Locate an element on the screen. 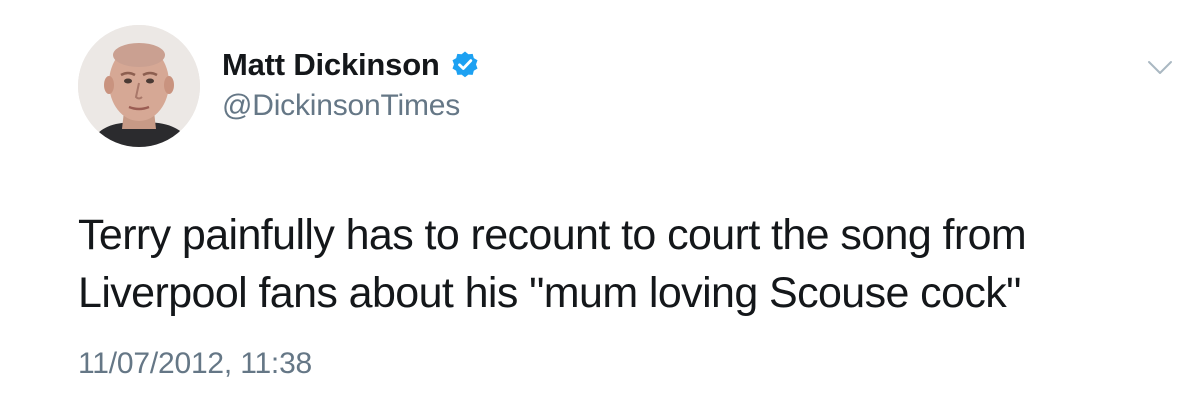  author-row: Matt Dickinson is located at coordinates (351, 65).